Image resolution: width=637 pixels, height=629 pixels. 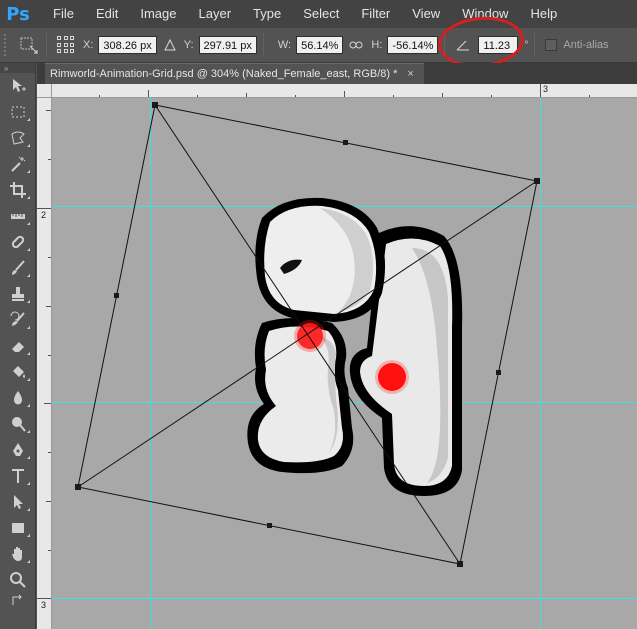 What do you see at coordinates (551, 45) in the screenshot?
I see `antialias-checkbox` at bounding box center [551, 45].